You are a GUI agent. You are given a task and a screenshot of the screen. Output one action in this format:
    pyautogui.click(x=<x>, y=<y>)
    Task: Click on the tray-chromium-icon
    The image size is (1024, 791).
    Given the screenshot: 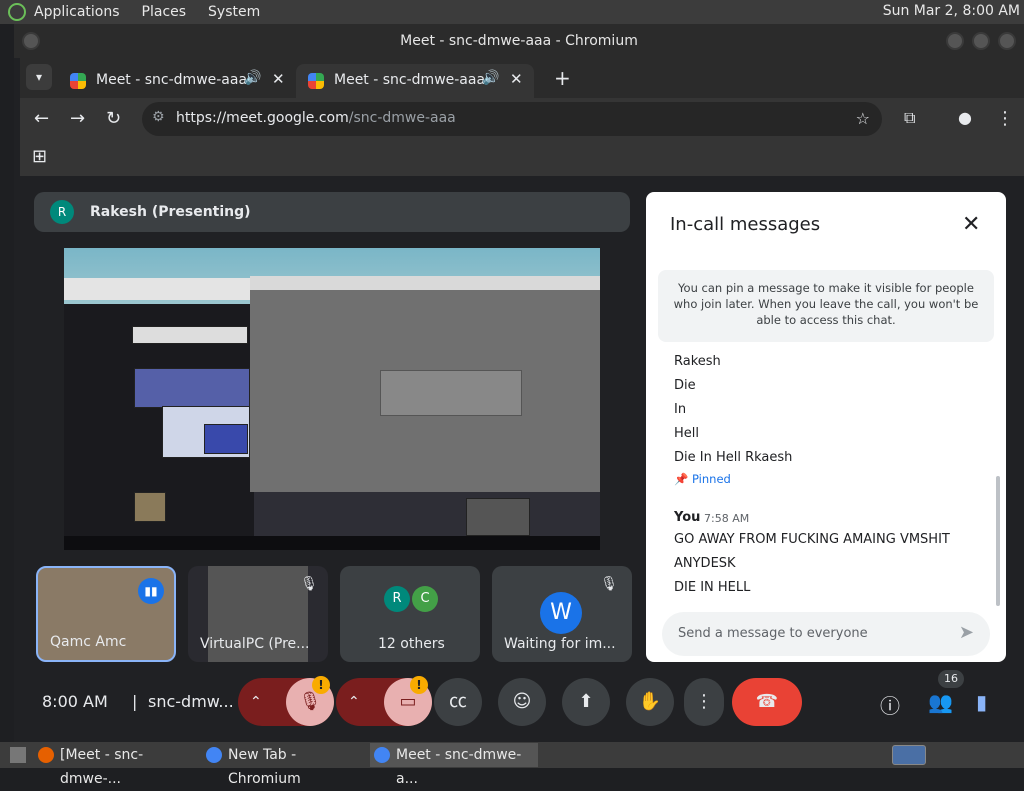 What is the action you would take?
    pyautogui.click(x=909, y=755)
    